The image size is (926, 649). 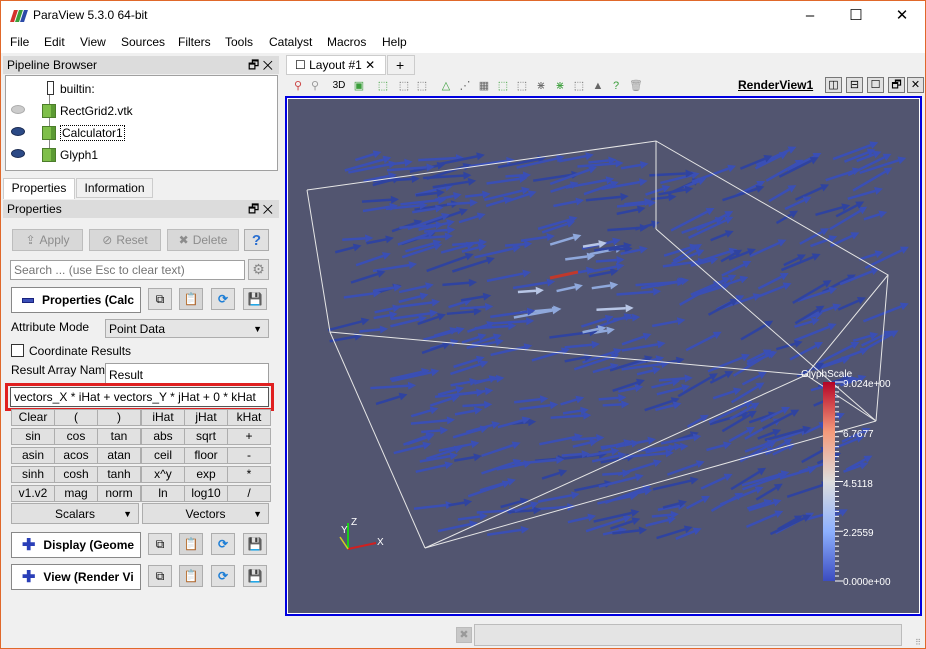 I want to click on maximize-button: ☐, so click(x=856, y=16).